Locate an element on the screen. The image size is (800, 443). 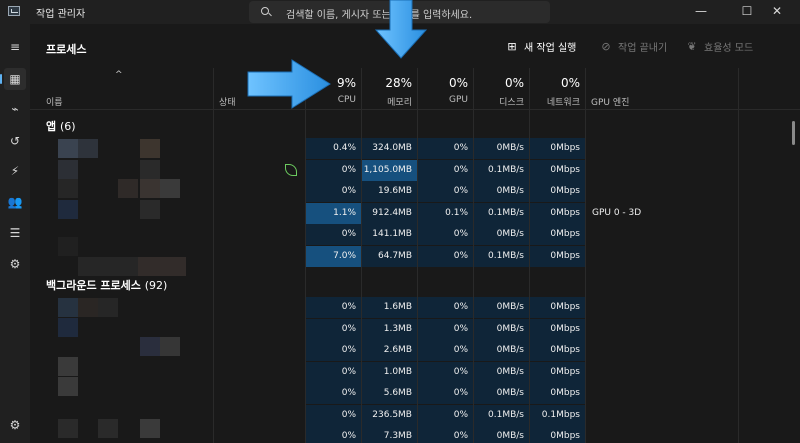
vertical-scrollbar is located at coordinates (793, 133).